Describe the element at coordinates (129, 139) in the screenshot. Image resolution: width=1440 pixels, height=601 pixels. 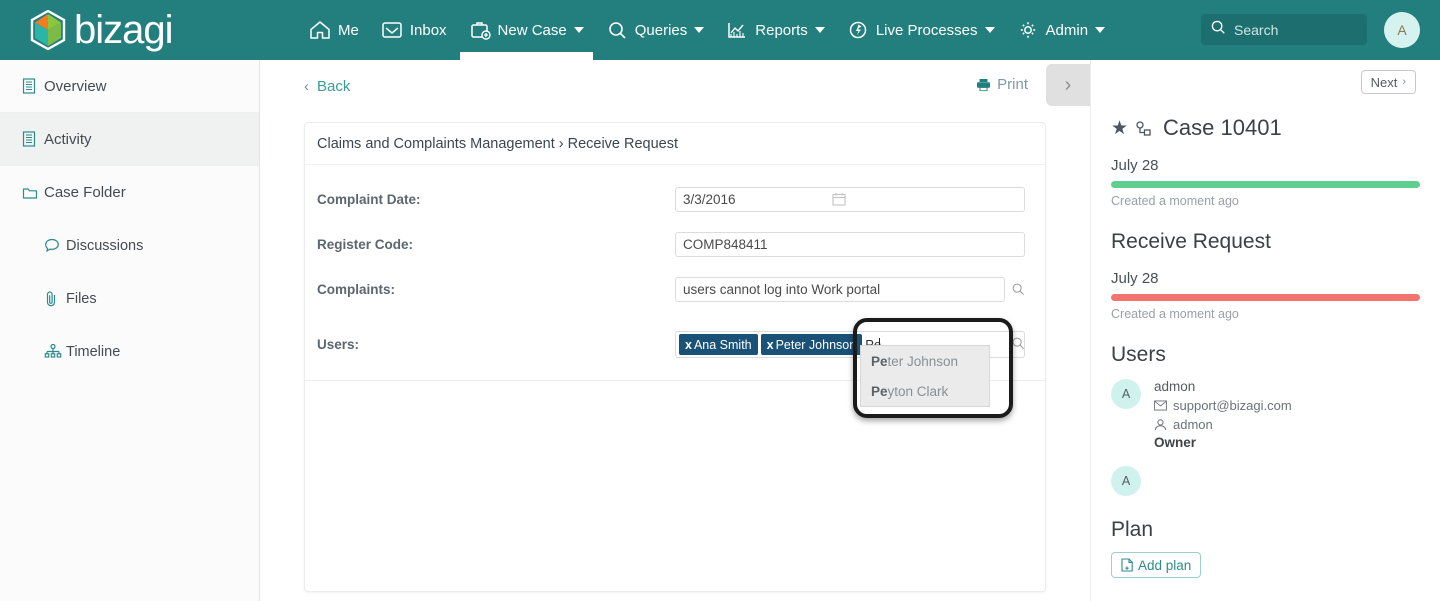
I see `sidebar-item-activity: Activity` at that location.